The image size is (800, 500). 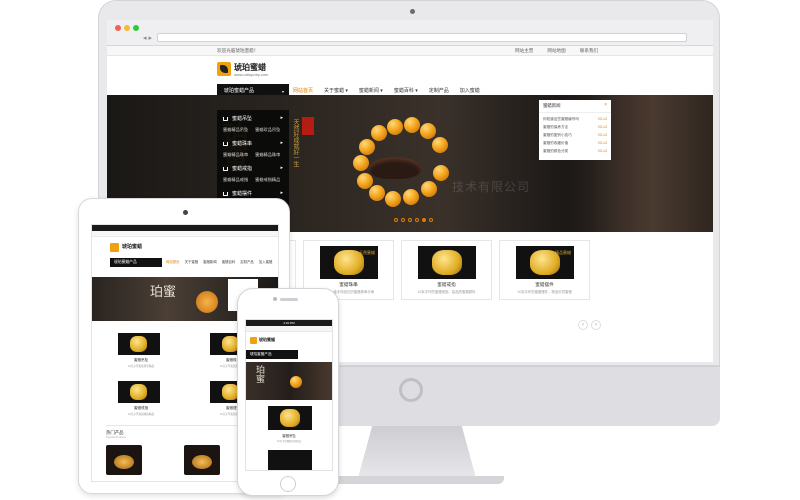 What do you see at coordinates (127, 28) in the screenshot?
I see `minimize-window-icon` at bounding box center [127, 28].